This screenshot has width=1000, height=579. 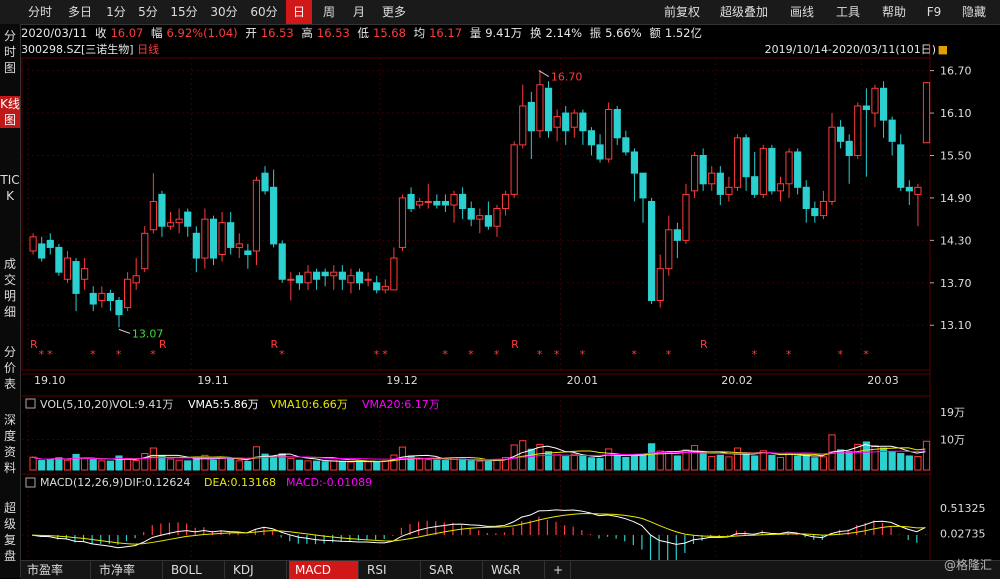 What do you see at coordinates (963, 534) in the screenshot?
I see `macd-tick-label: 0.02735` at bounding box center [963, 534].